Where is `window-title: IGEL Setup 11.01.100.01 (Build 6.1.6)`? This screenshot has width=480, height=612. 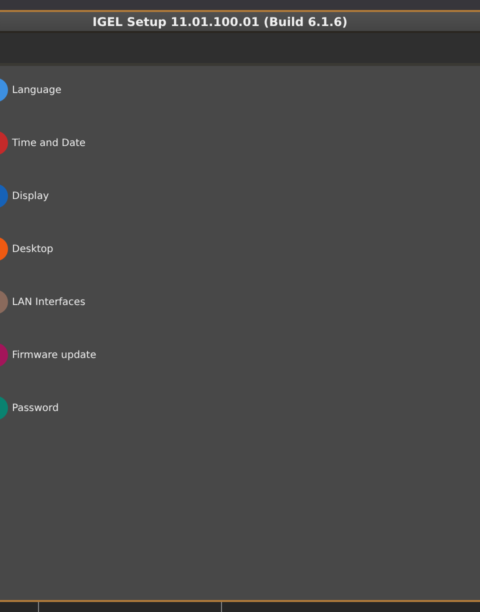
window-title: IGEL Setup 11.01.100.01 (Build 6.1.6) is located at coordinates (220, 21).